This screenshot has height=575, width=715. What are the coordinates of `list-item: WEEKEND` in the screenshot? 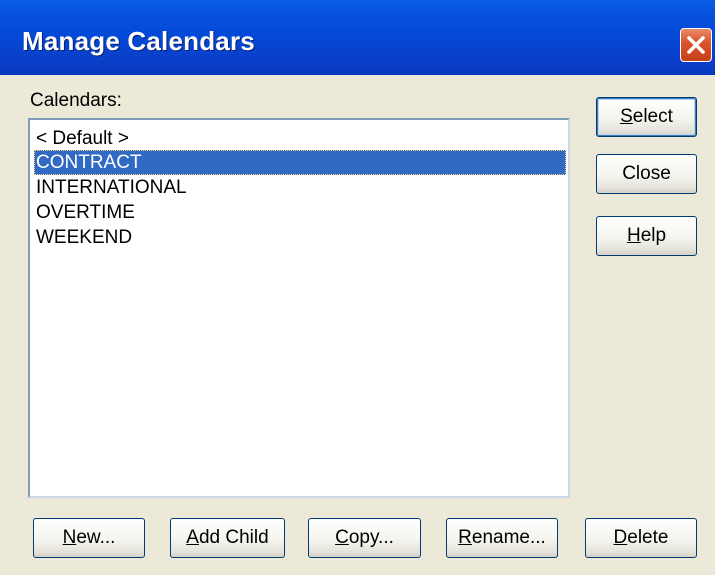 It's located at (83, 237).